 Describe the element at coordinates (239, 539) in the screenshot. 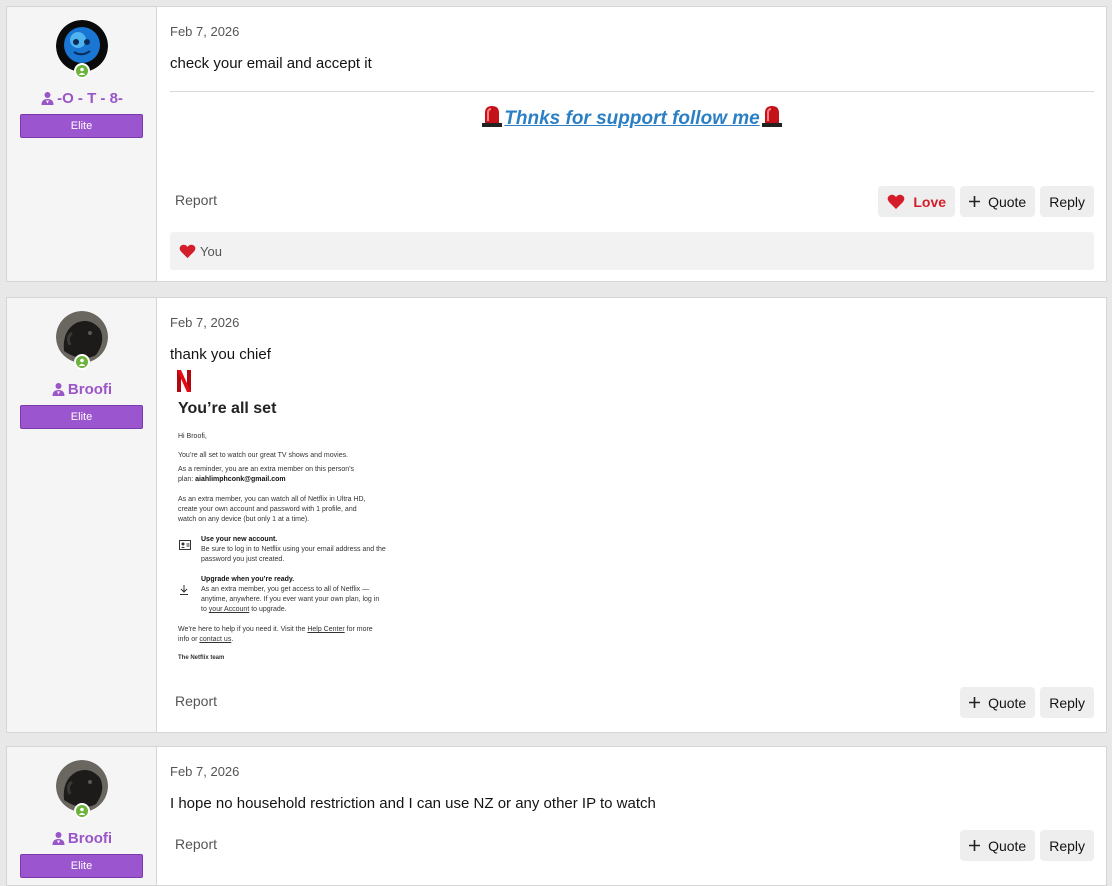

I see `email-item-title: Use your new account.` at that location.